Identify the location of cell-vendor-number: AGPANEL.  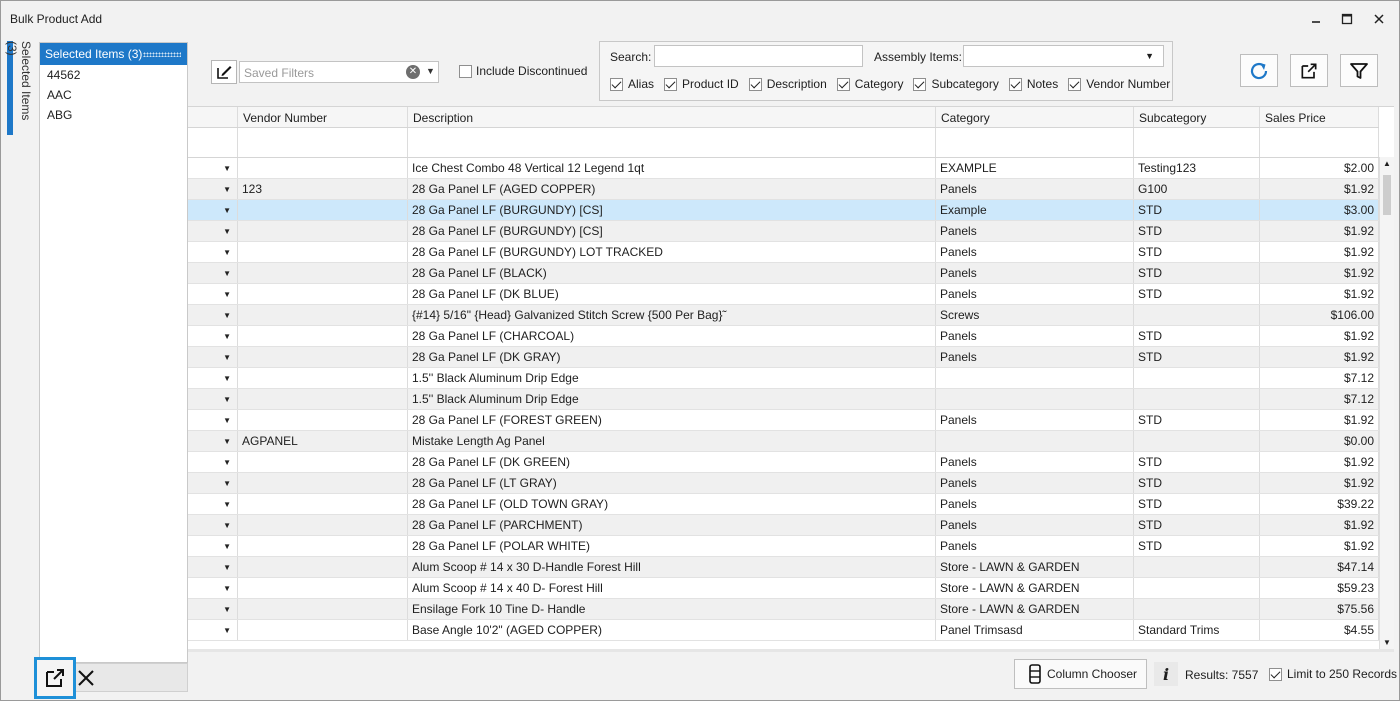
(323, 441).